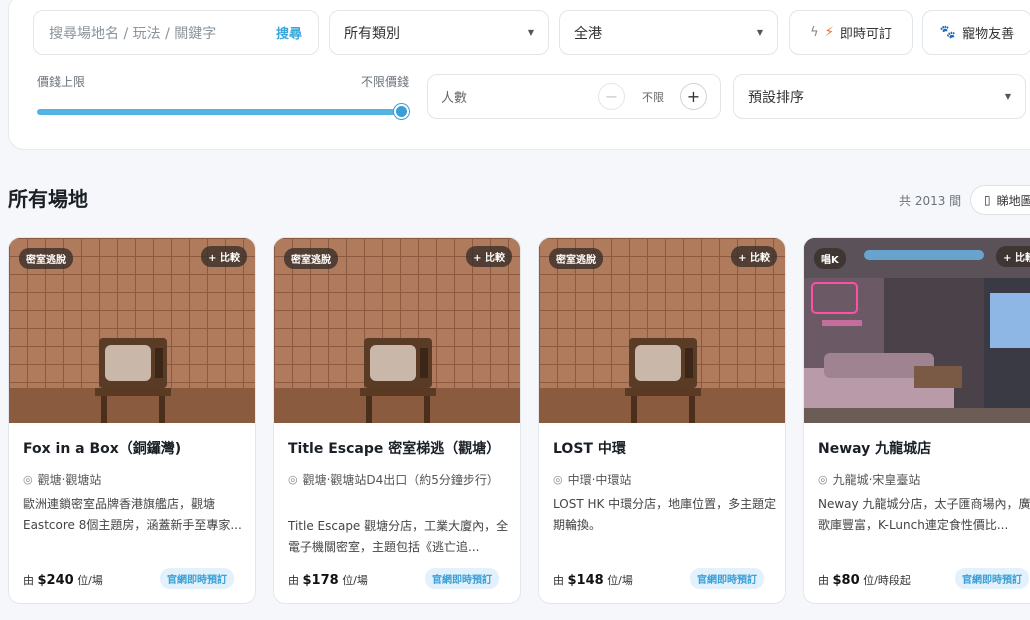  Describe the element at coordinates (865, 34) in the screenshot. I see `instant-label: 即時可訂` at that location.